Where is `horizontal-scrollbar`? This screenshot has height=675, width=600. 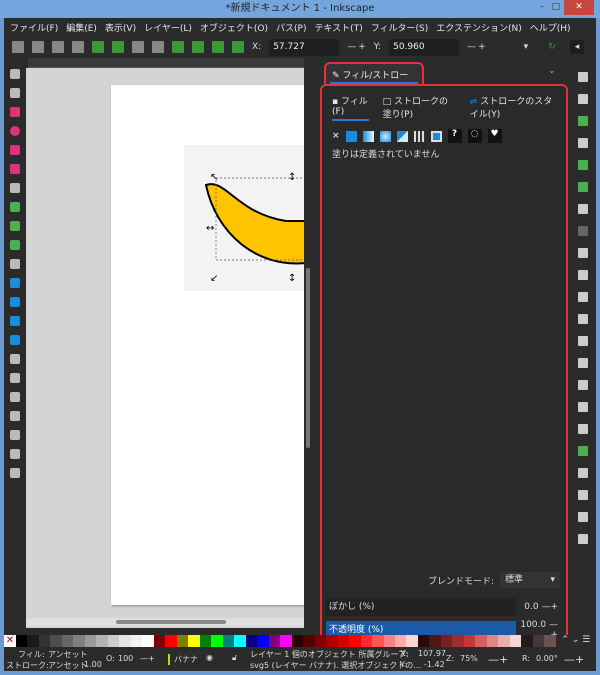
horizontal-scrollbar is located at coordinates (165, 622).